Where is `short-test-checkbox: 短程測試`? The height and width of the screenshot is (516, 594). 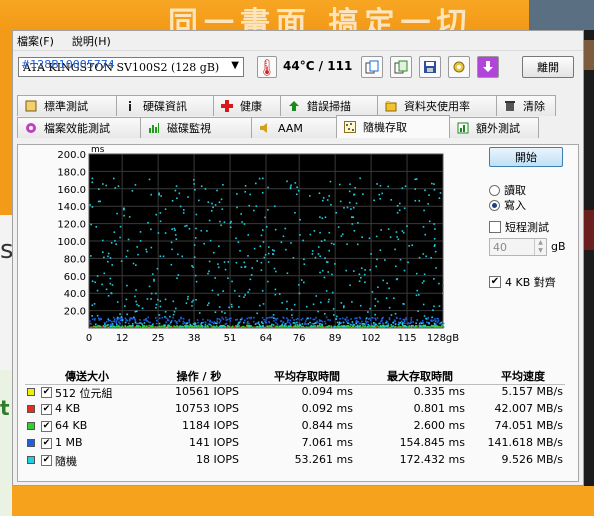 short-test-checkbox: 短程測試 is located at coordinates (519, 227).